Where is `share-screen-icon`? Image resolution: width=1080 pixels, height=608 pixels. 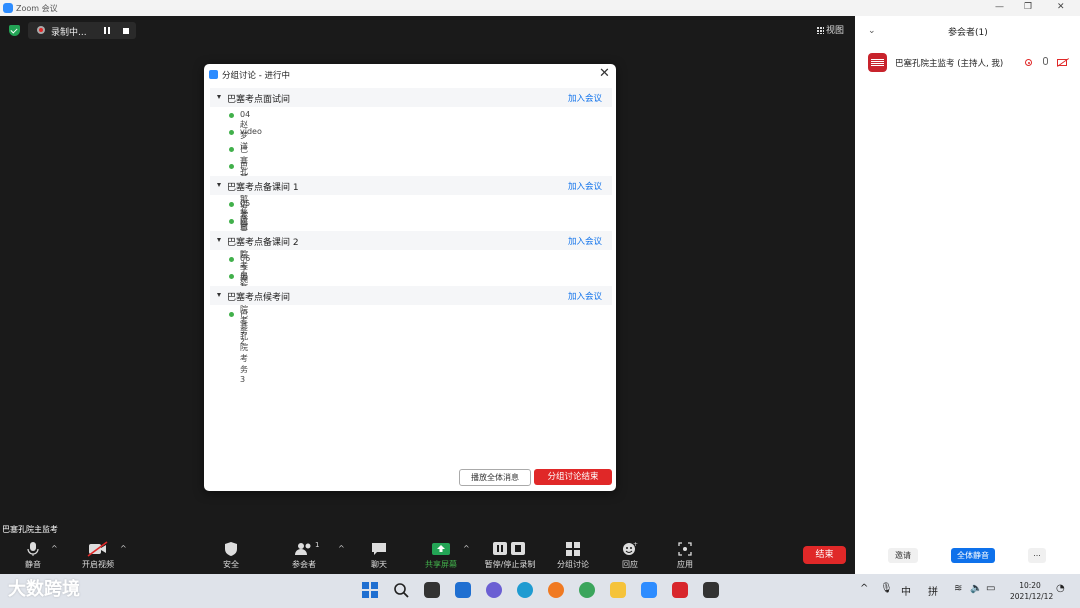
share-screen-icon is located at coordinates (441, 549).